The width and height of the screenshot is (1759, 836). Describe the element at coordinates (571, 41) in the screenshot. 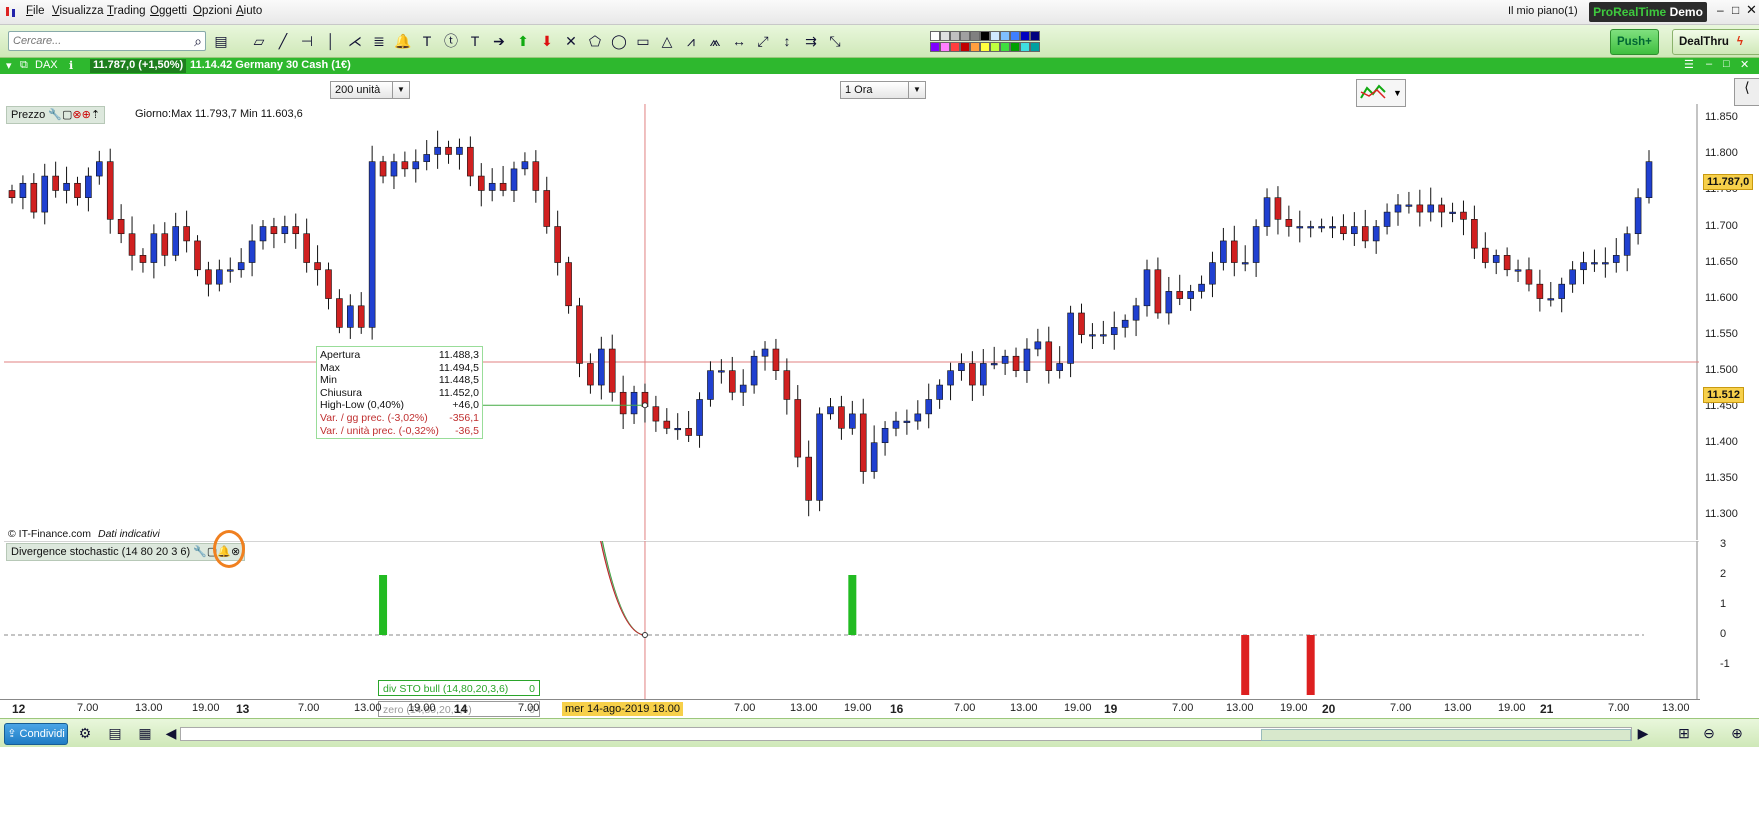

I see `cross-tool-icon: ✕` at that location.